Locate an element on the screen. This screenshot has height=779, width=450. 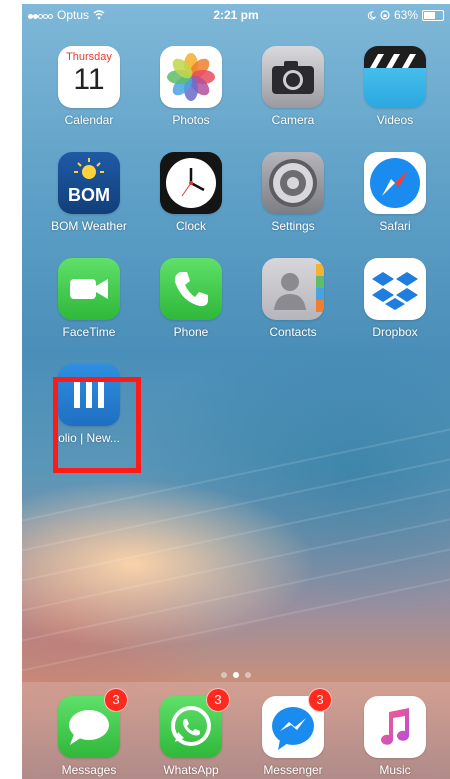
battery-icon is located at coordinates (433, 15).